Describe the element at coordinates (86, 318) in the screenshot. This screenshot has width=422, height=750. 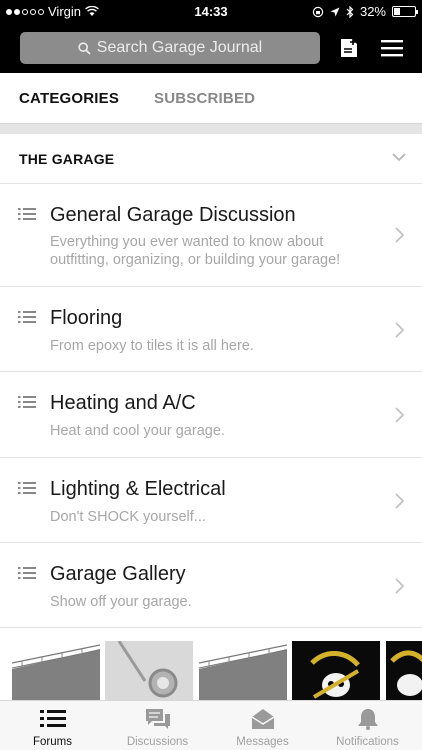
I see `forum-title: Flooring` at that location.